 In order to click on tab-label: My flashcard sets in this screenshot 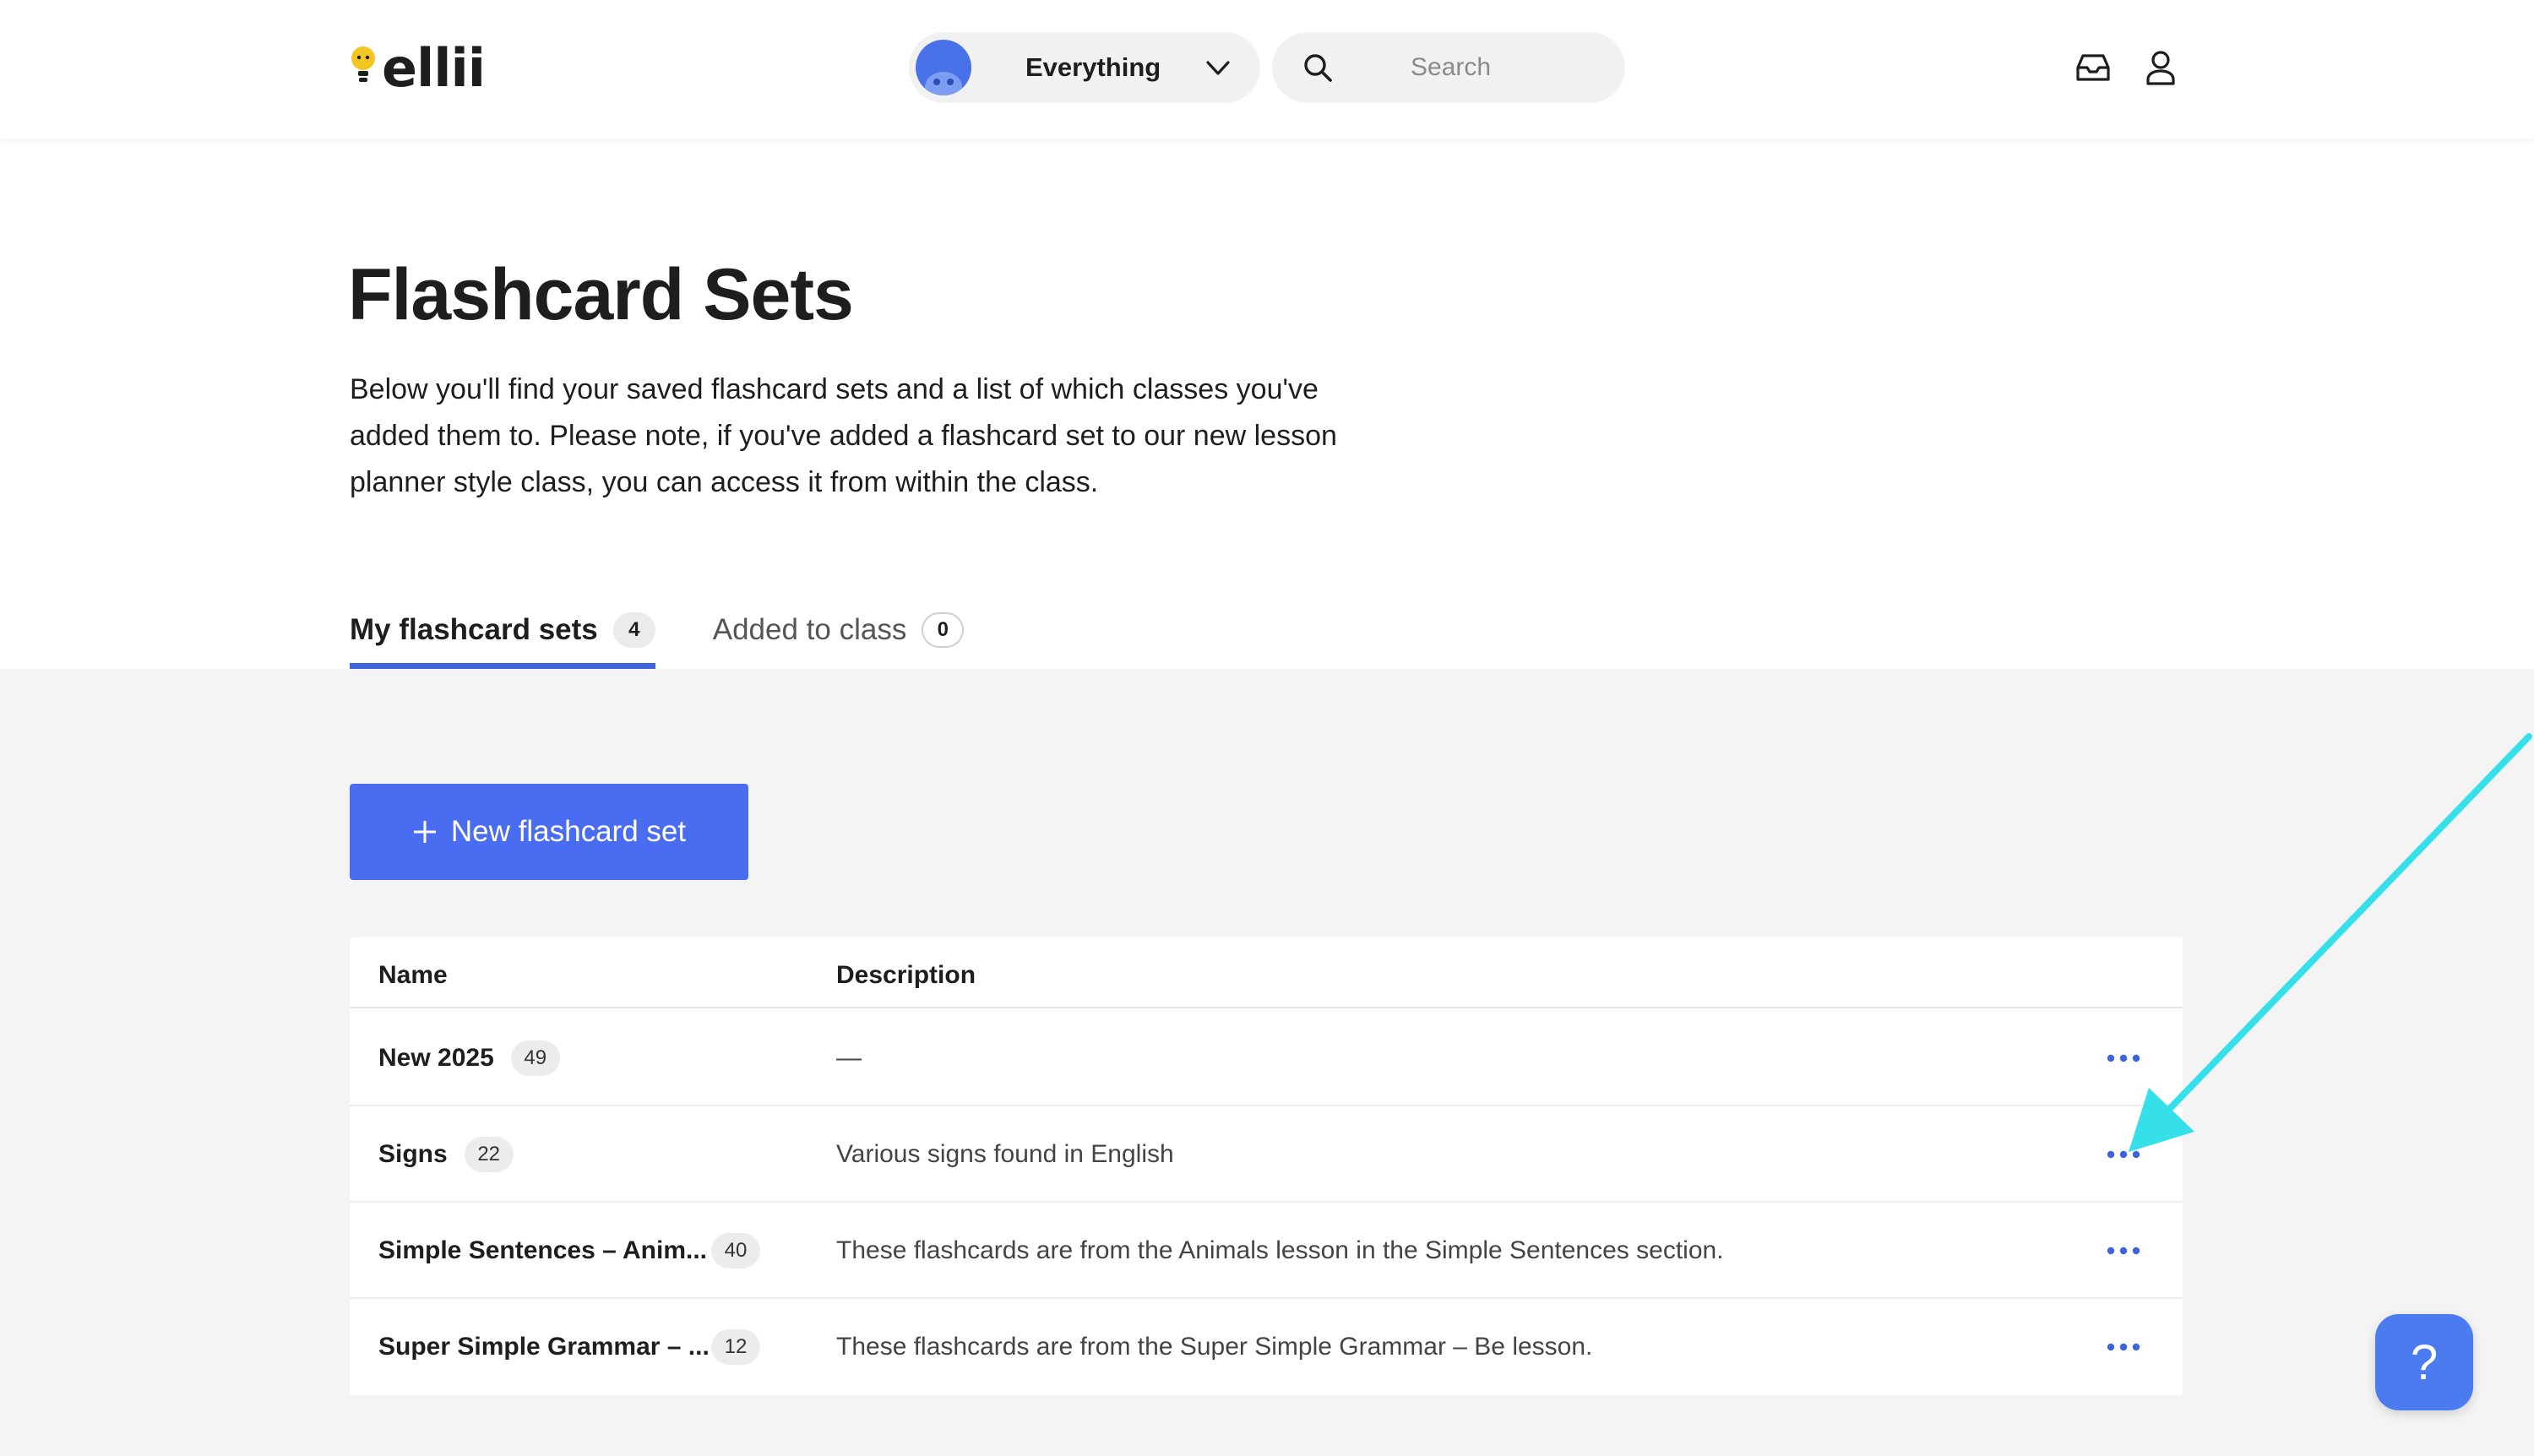, I will do `click(474, 629)`.